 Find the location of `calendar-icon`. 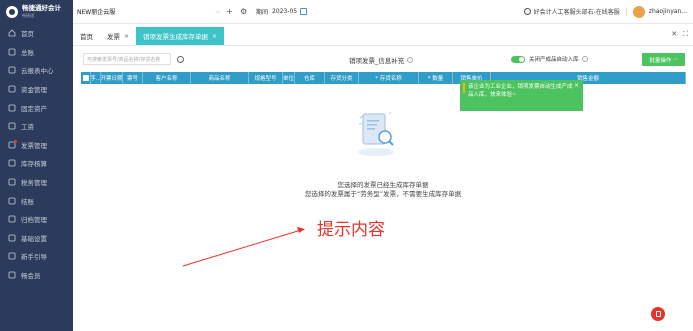

calendar-icon is located at coordinates (304, 11).